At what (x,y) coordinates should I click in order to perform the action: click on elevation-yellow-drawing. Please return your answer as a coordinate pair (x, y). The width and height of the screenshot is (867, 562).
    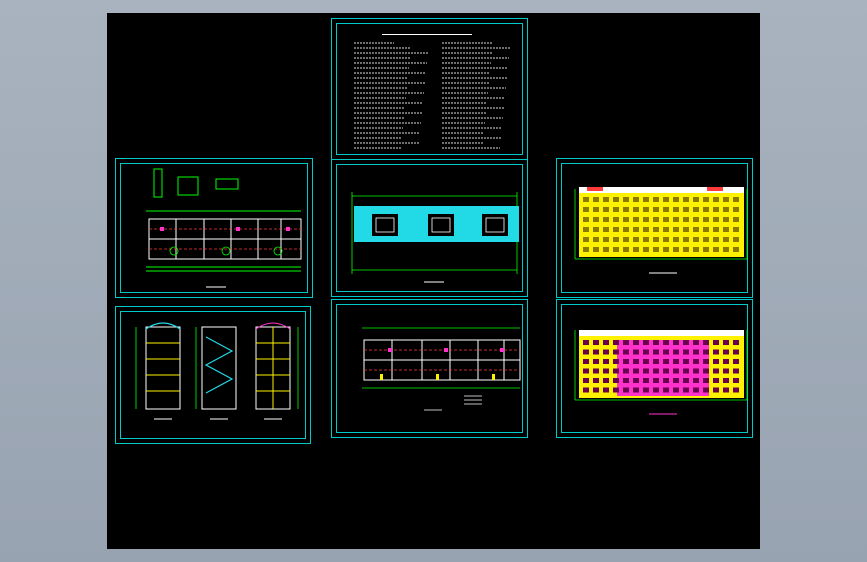
    Looking at the image, I should click on (661, 230).